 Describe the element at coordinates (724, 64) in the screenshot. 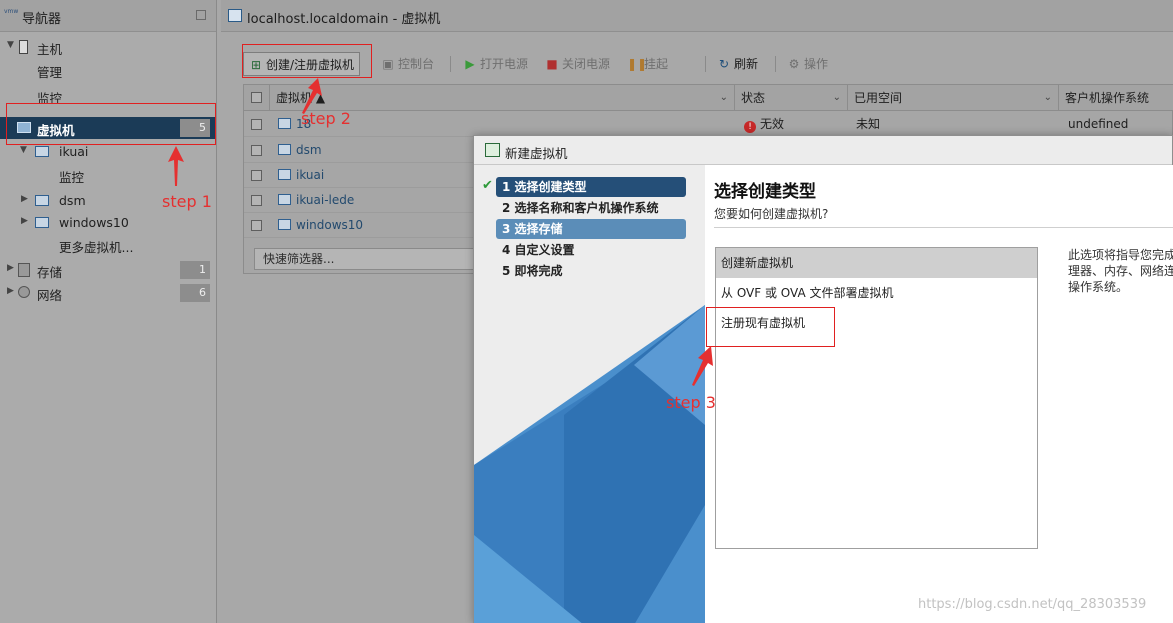

I see `refresh-icon: ↻` at that location.